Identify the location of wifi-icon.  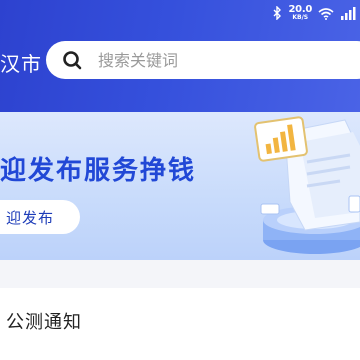
(326, 13).